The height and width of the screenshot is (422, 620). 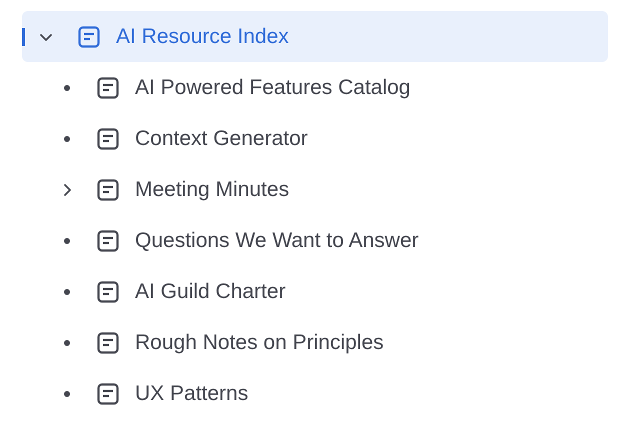 I want to click on tree-item-label: Meeting Minutes, so click(x=212, y=189).